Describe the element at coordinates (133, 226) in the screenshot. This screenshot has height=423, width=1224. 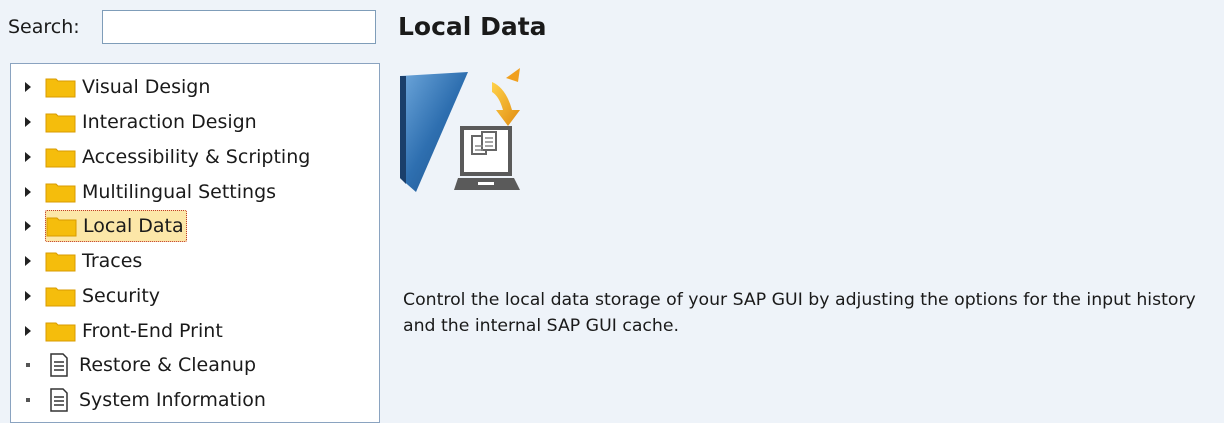
I see `tree-item-label: Local Data` at that location.